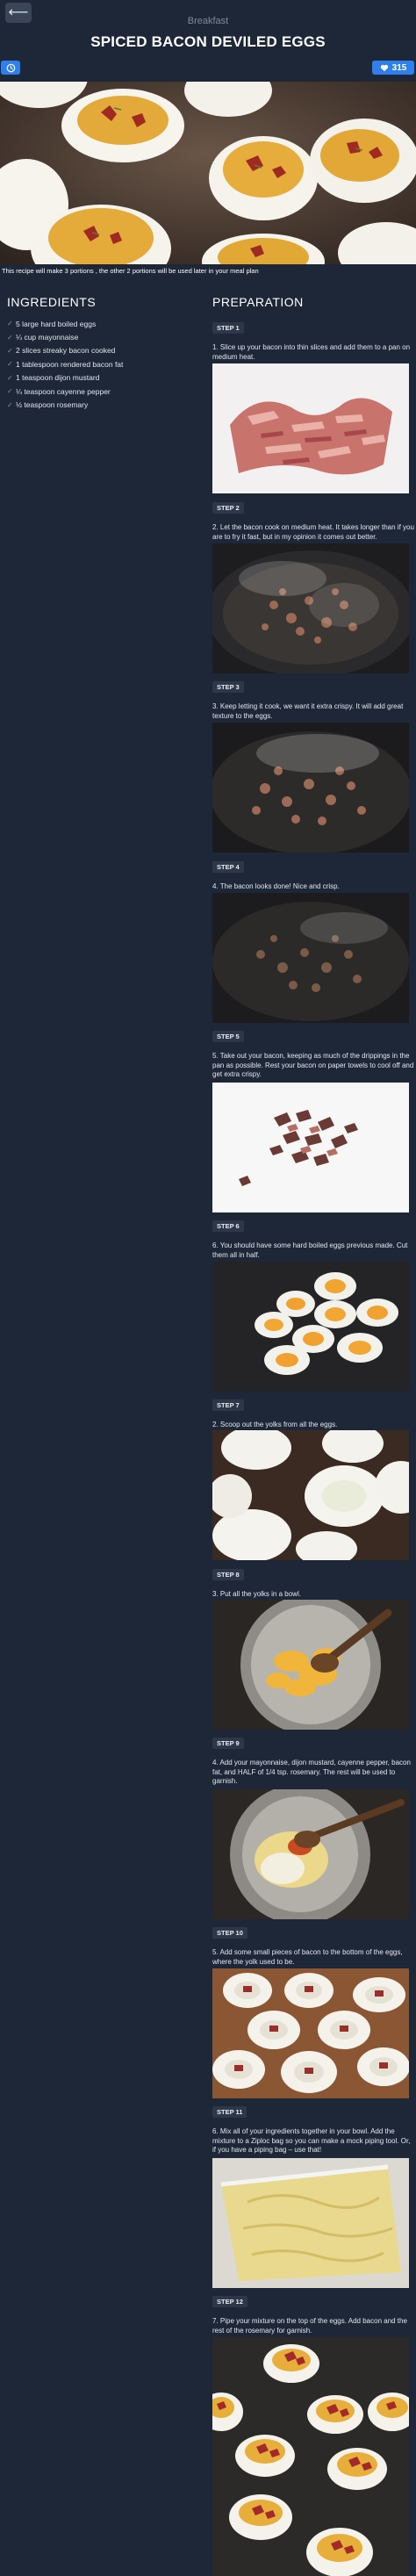 The height and width of the screenshot is (2576, 416). I want to click on step-12-image, so click(310, 2456).